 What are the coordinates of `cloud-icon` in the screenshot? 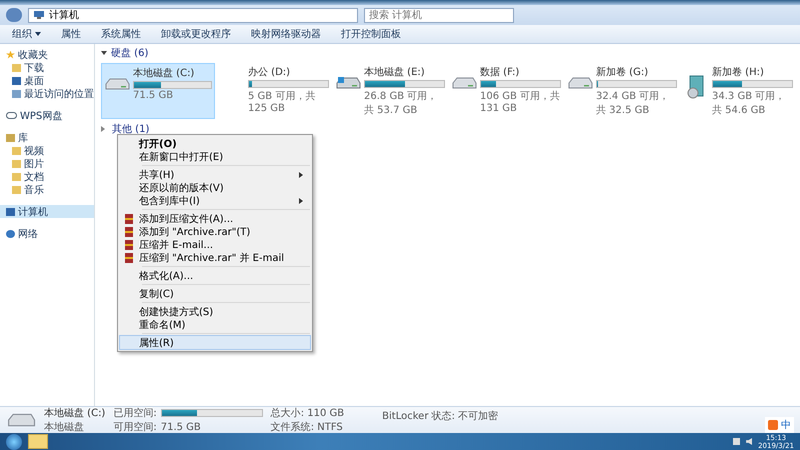 It's located at (11, 115).